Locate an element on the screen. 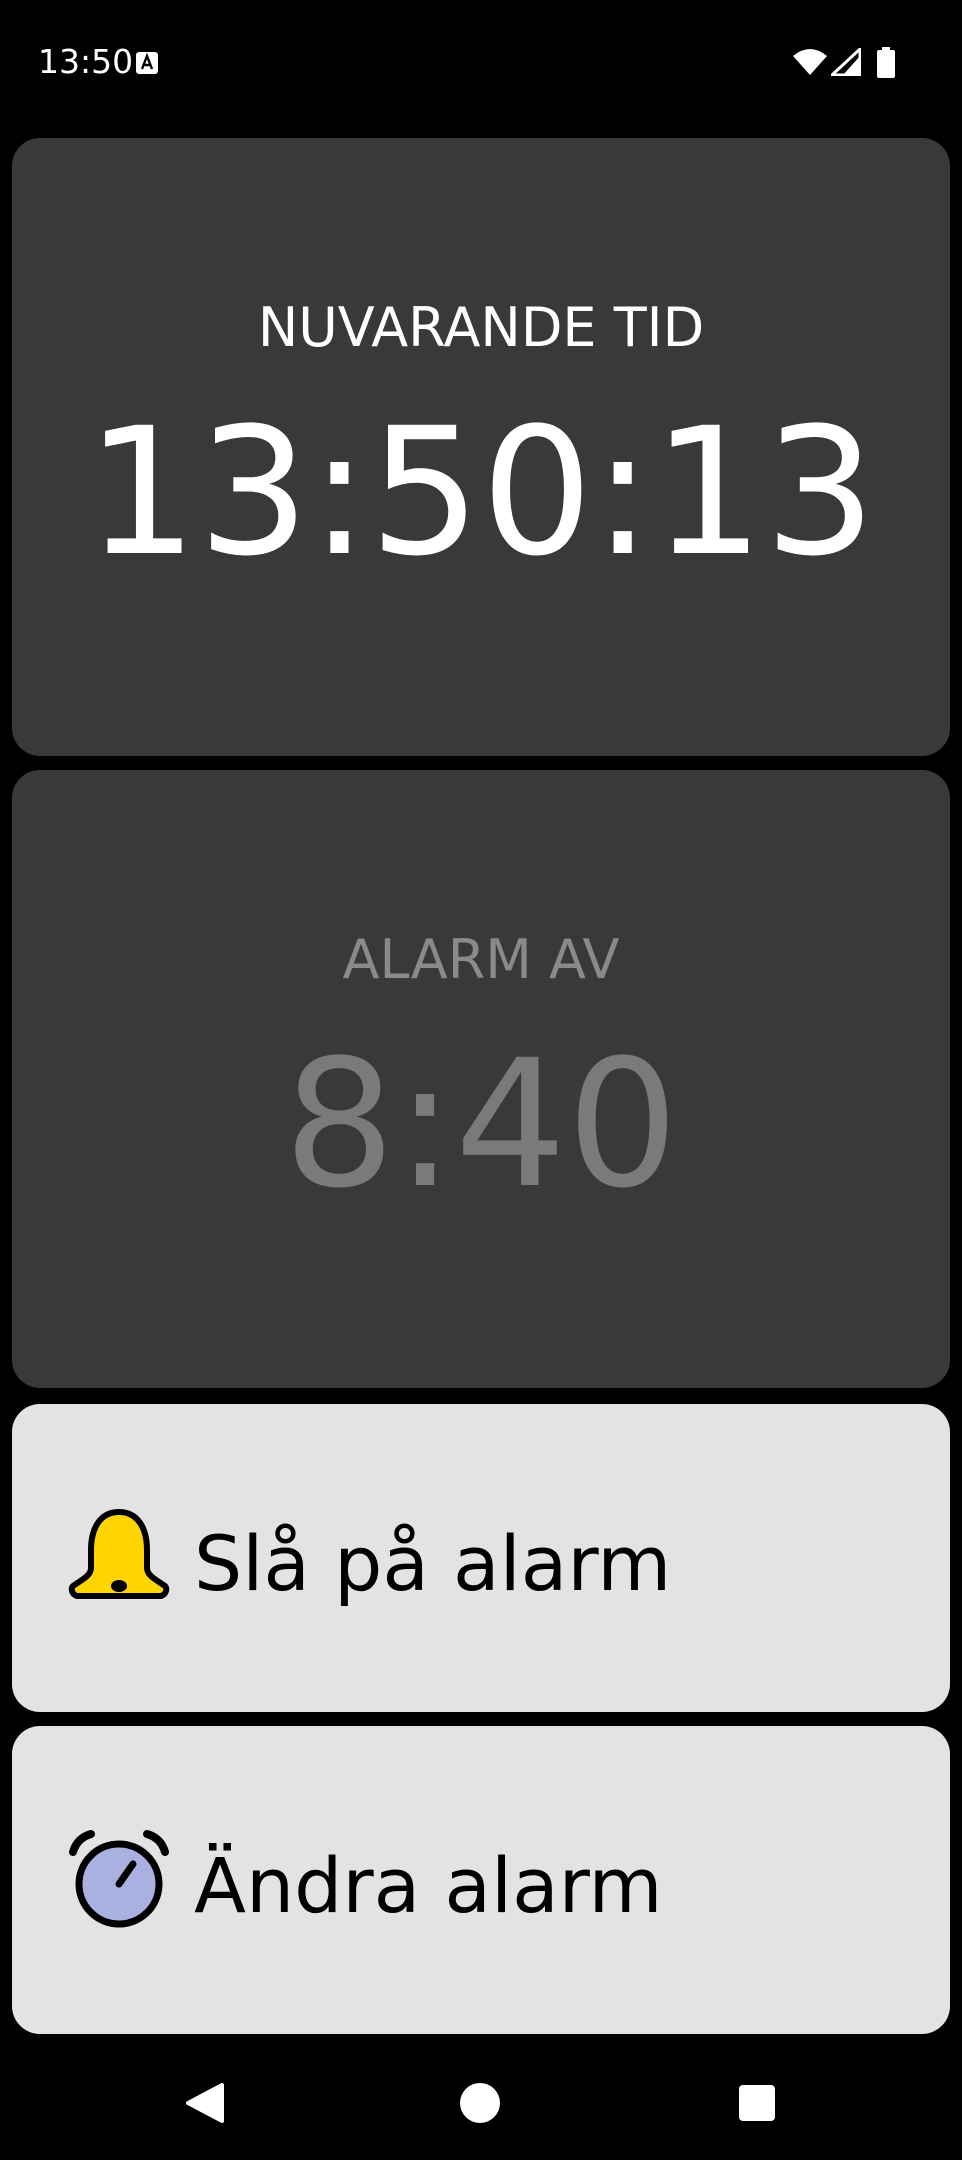 Image resolution: width=962 pixels, height=2160 pixels. signal-icon is located at coordinates (846, 62).